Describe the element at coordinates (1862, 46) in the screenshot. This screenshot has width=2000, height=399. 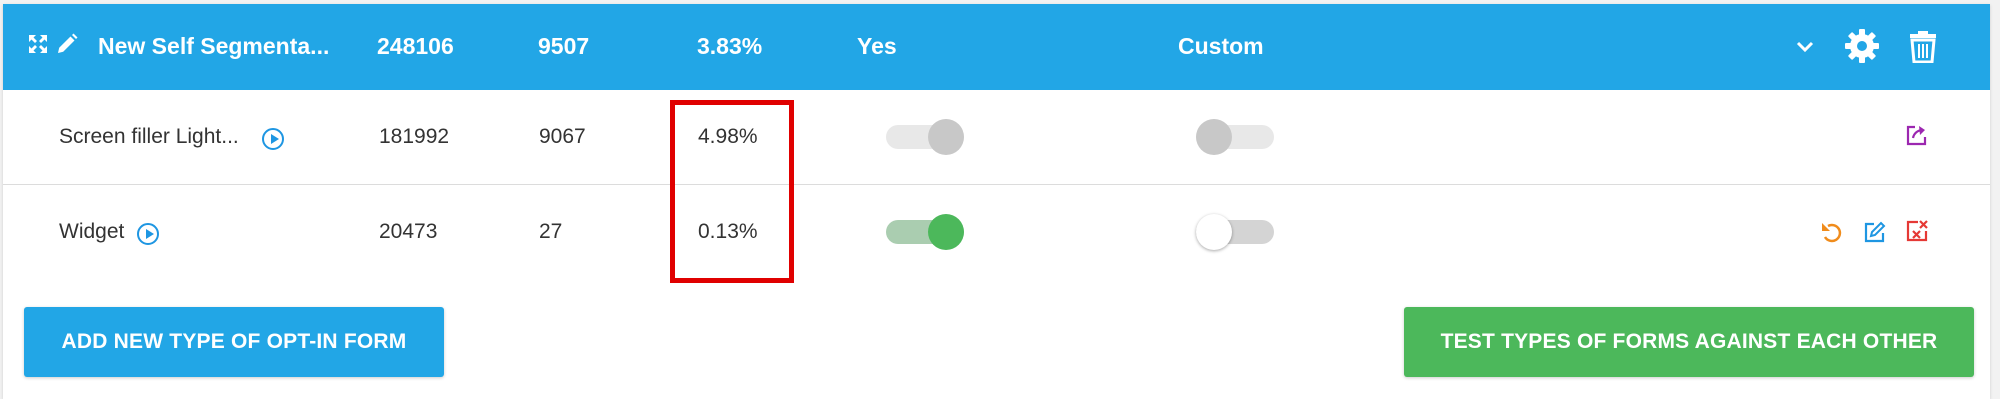
I see `gear-icon` at that location.